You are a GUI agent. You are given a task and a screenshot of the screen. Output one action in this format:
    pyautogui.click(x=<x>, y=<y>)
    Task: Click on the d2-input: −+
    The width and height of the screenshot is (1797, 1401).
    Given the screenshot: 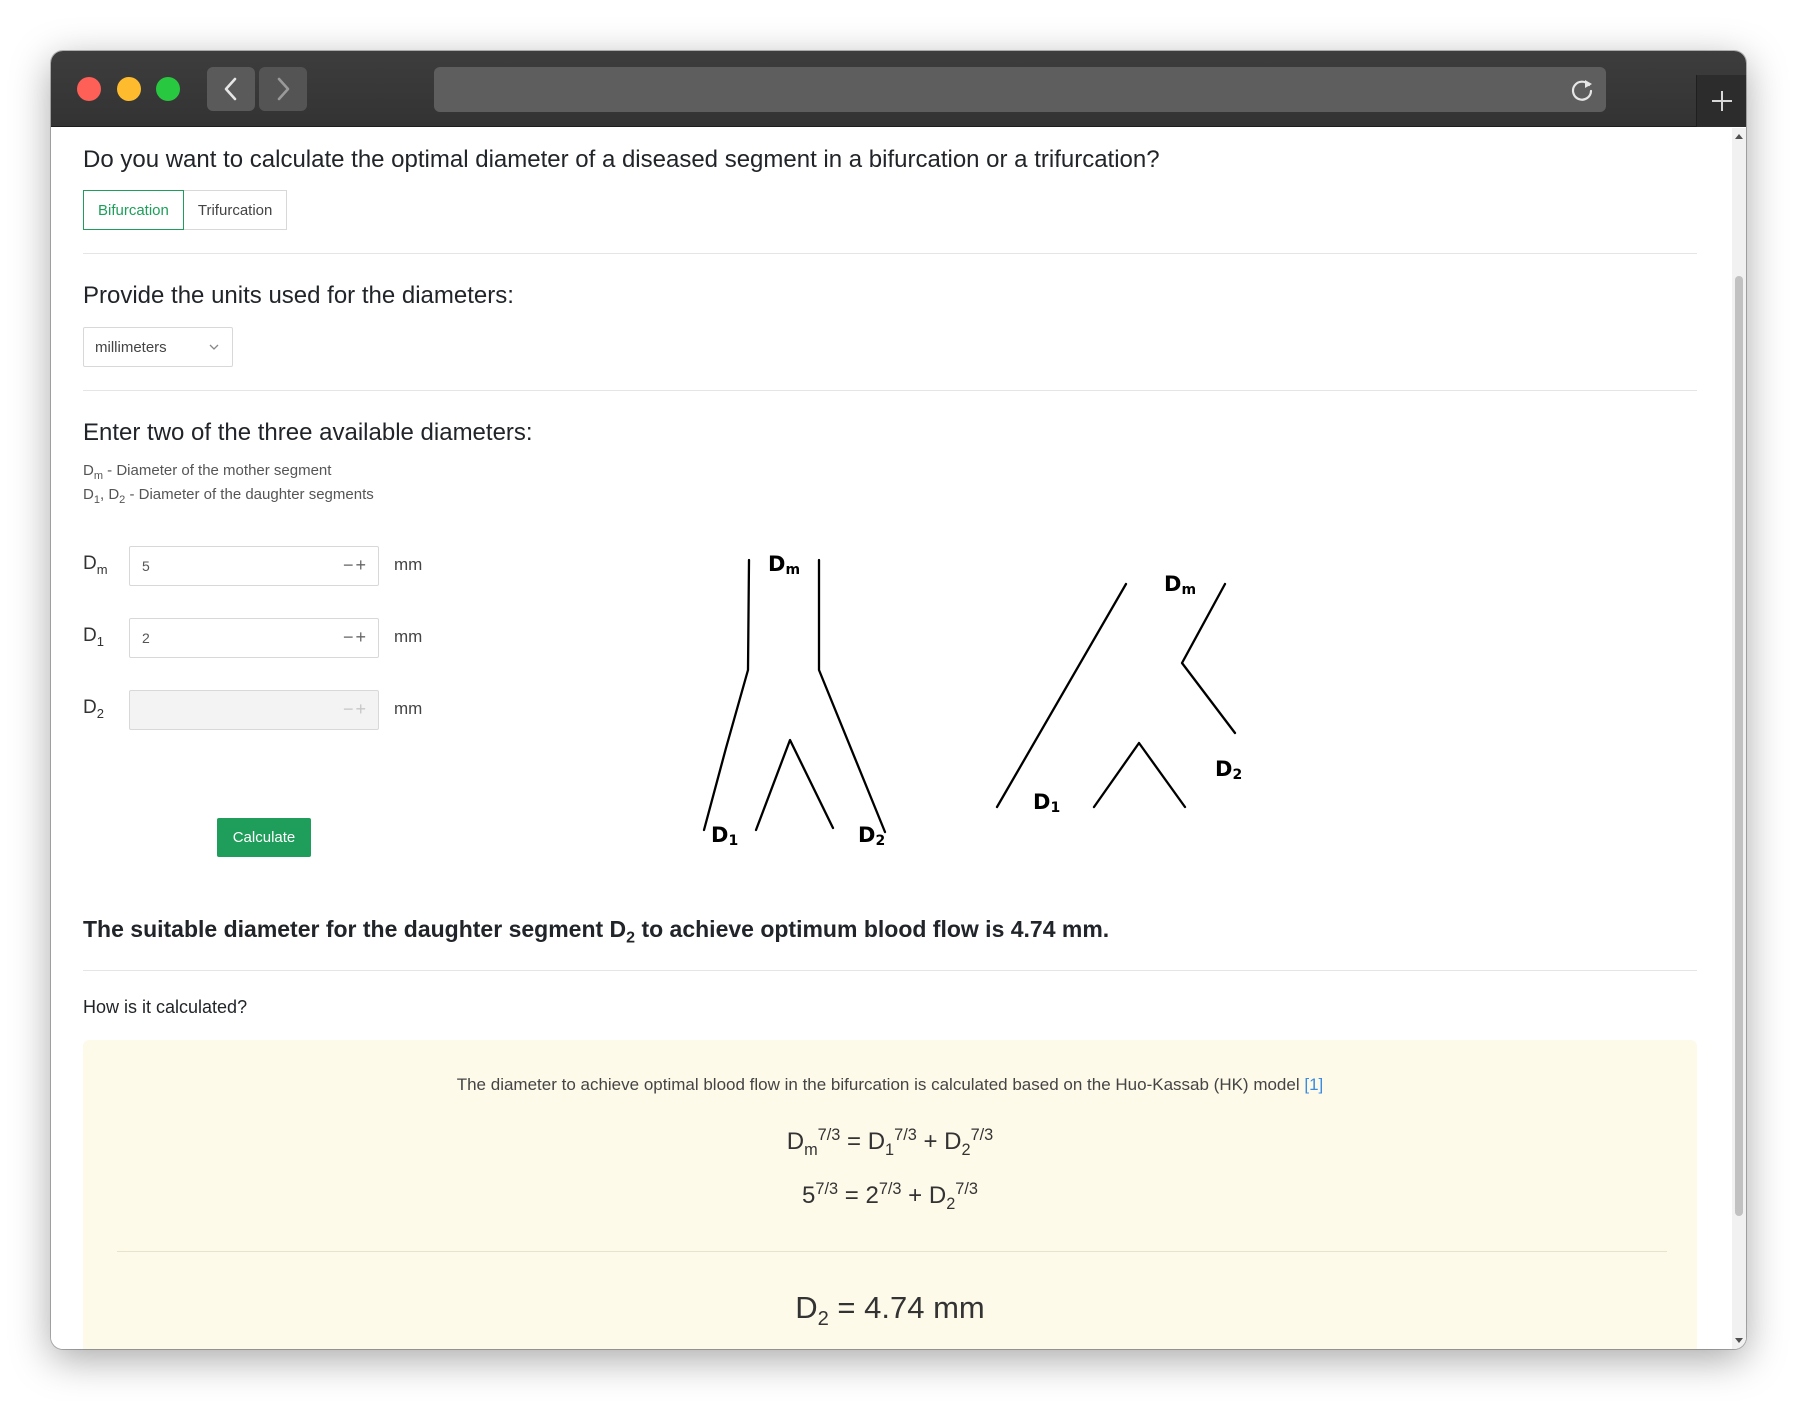 What is the action you would take?
    pyautogui.click(x=254, y=710)
    